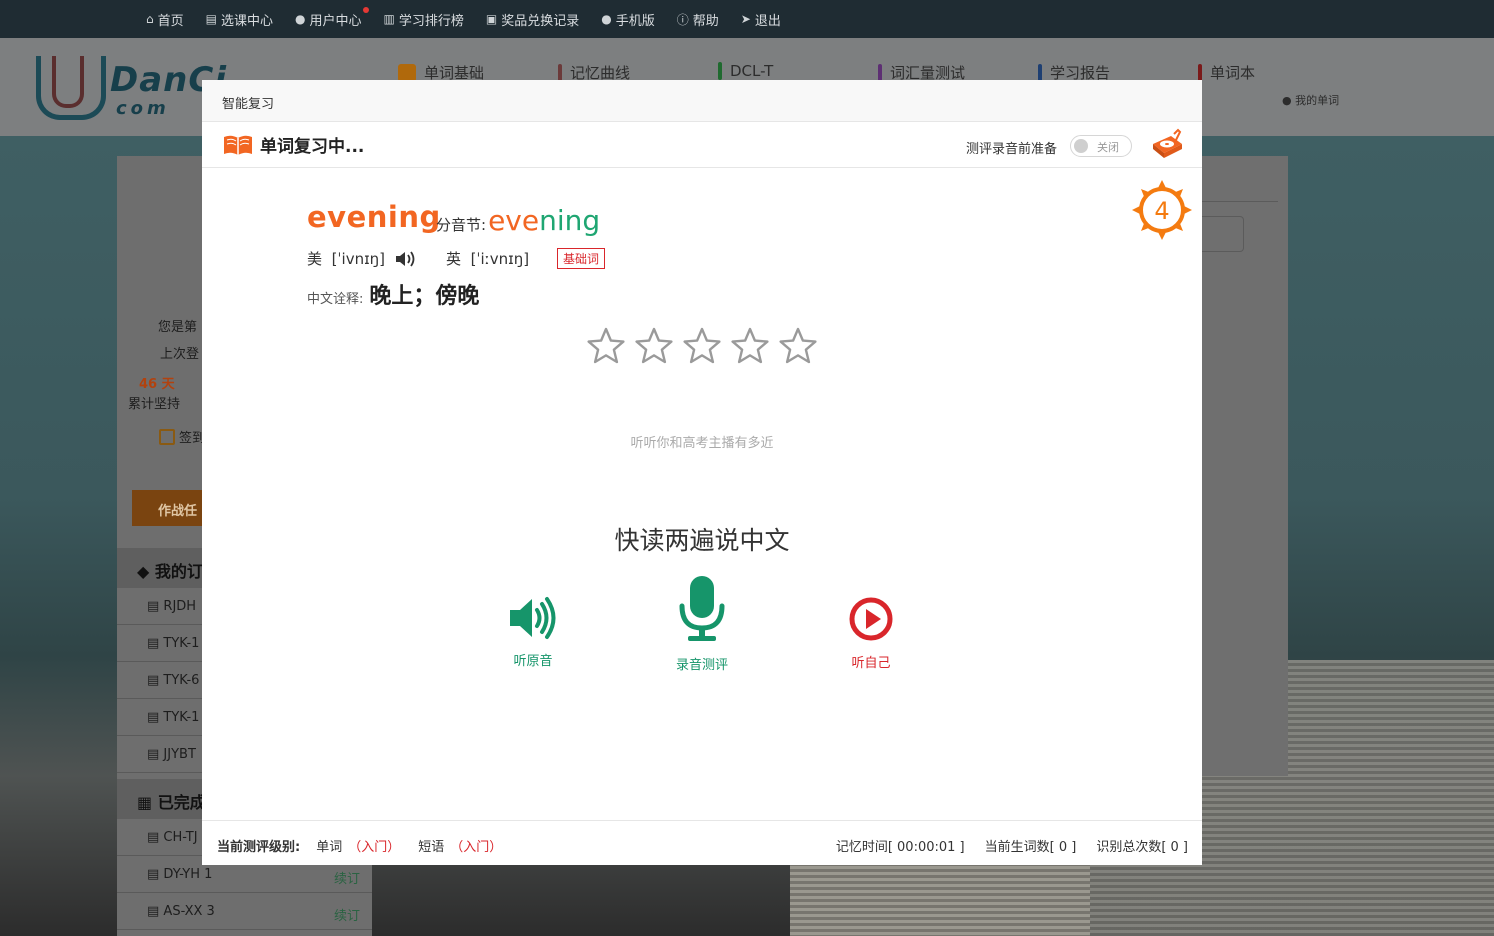 This screenshot has height=936, width=1494. What do you see at coordinates (1081, 146) in the screenshot?
I see `toggle-knob` at bounding box center [1081, 146].